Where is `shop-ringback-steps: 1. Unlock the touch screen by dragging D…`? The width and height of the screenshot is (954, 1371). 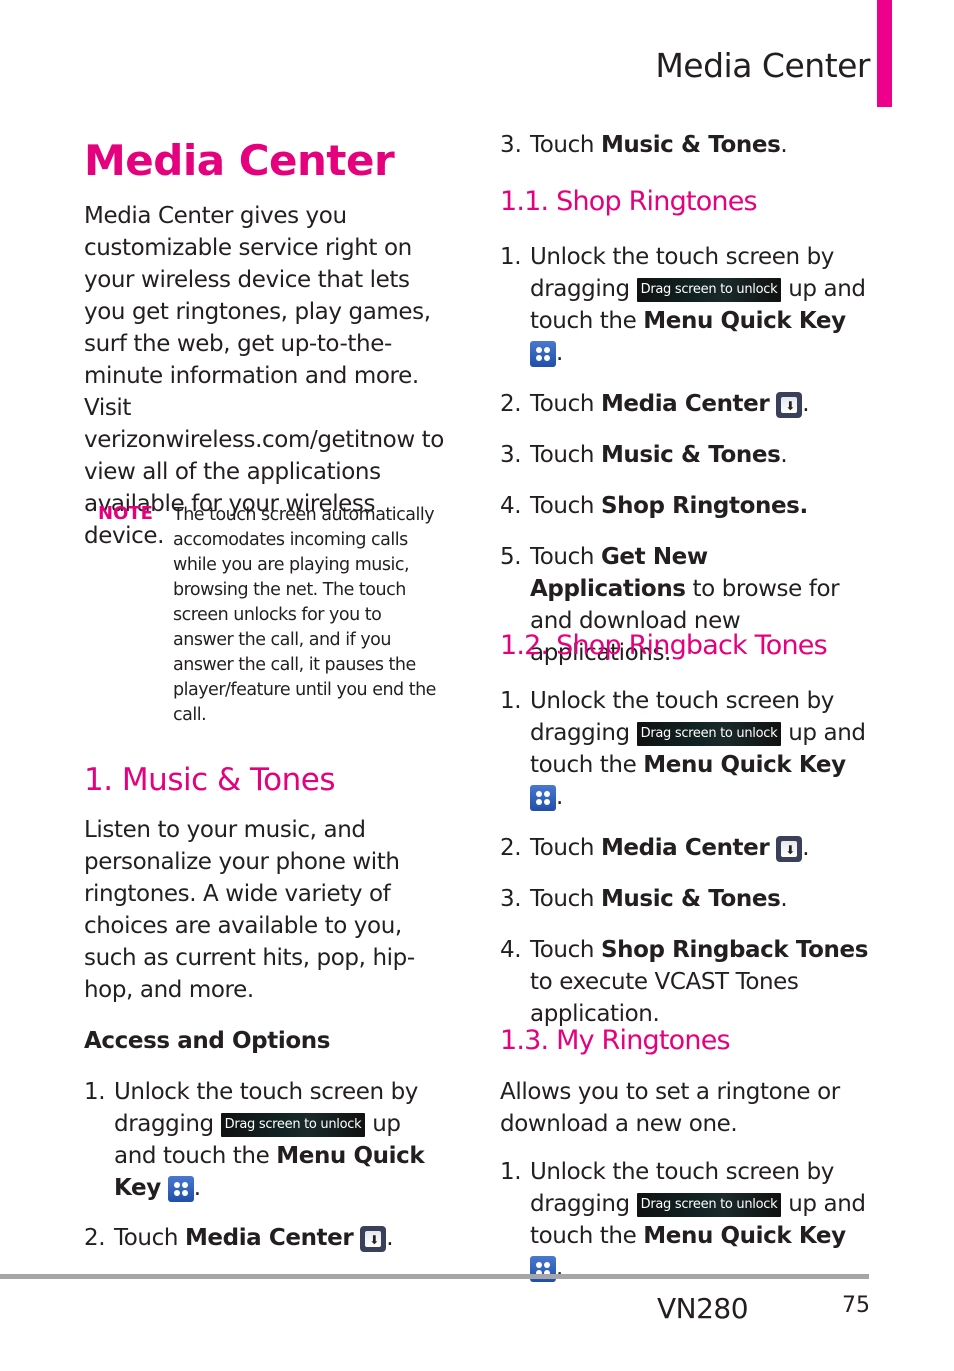 shop-ringback-steps: 1. Unlock the touch screen by dragging D… is located at coordinates (685, 857).